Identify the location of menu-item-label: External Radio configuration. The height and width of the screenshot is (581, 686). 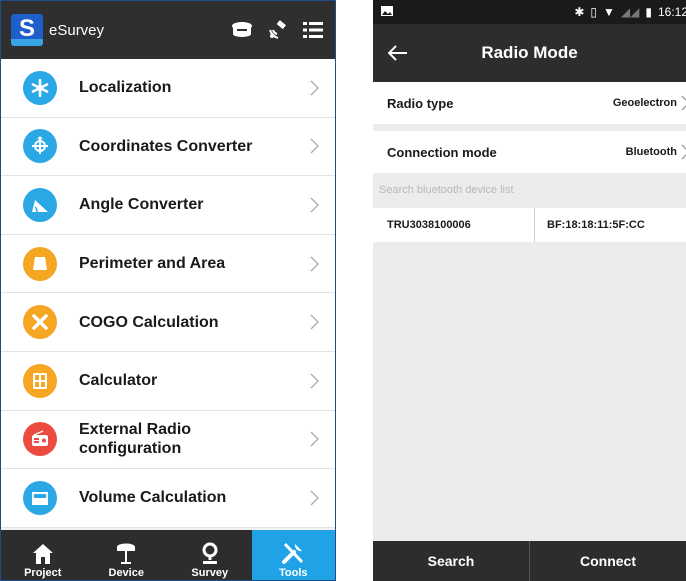
(135, 439).